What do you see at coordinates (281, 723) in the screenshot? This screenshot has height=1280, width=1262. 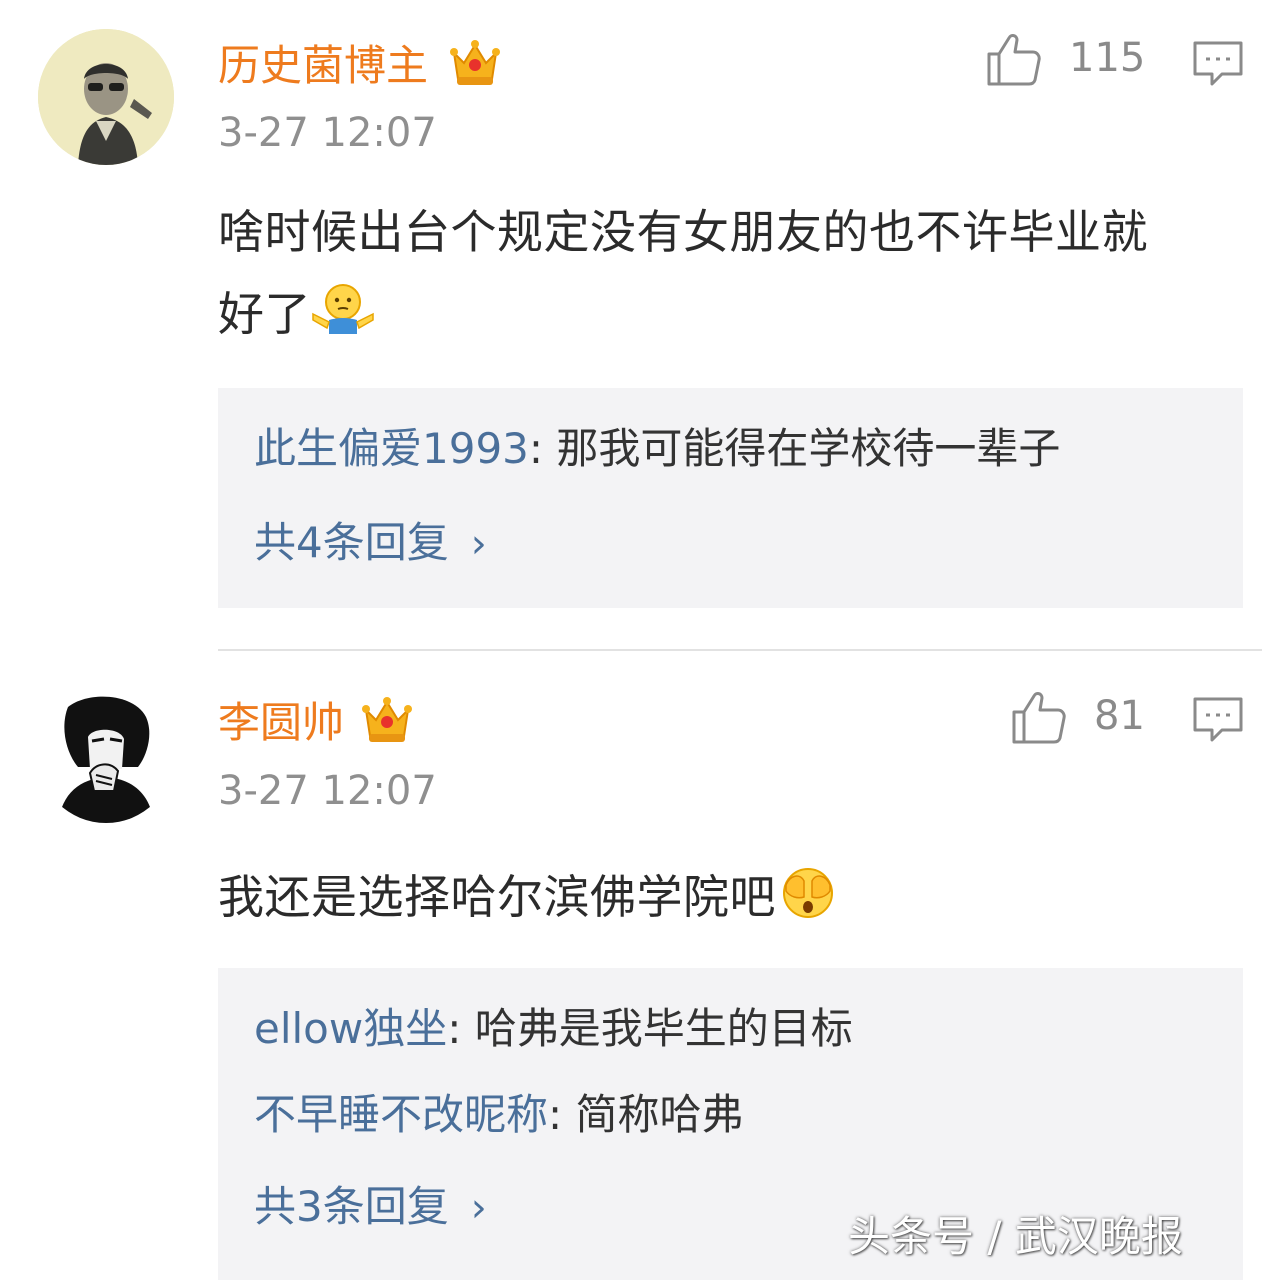 I see `username: 李圆帅` at bounding box center [281, 723].